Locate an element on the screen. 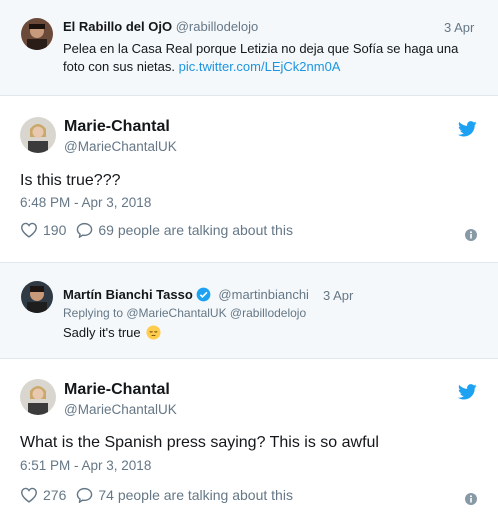  tweet-text: Sadly it's true is located at coordinates (112, 334).